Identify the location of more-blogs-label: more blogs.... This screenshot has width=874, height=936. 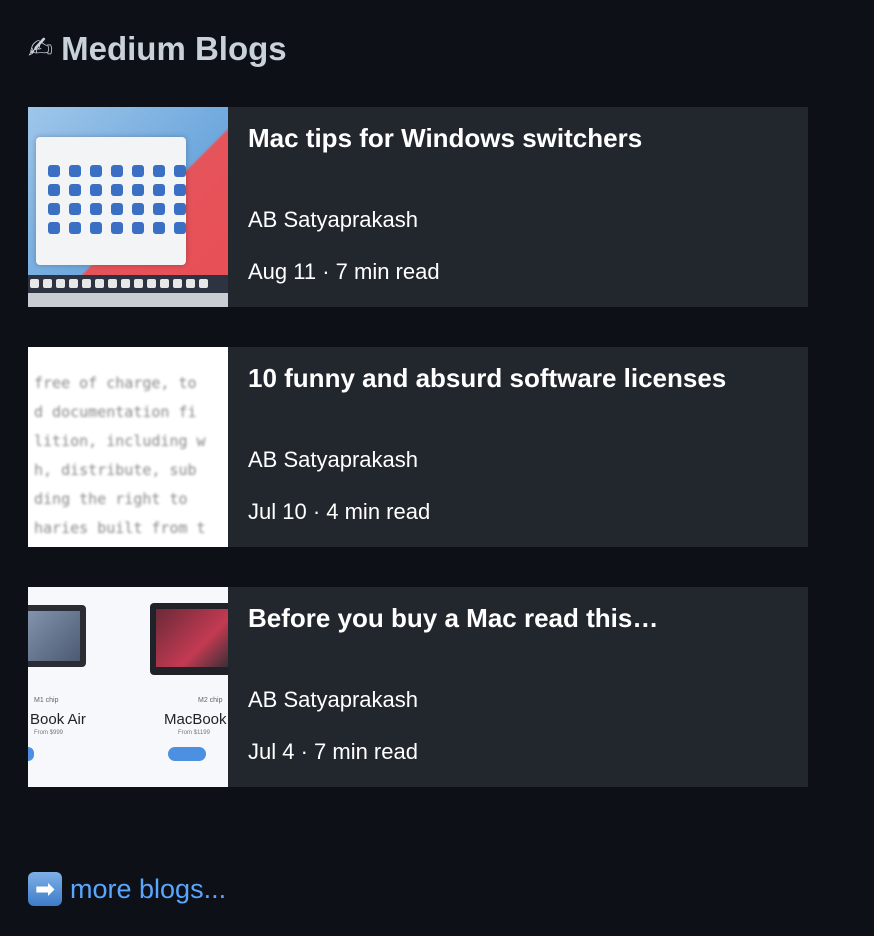
(148, 889).